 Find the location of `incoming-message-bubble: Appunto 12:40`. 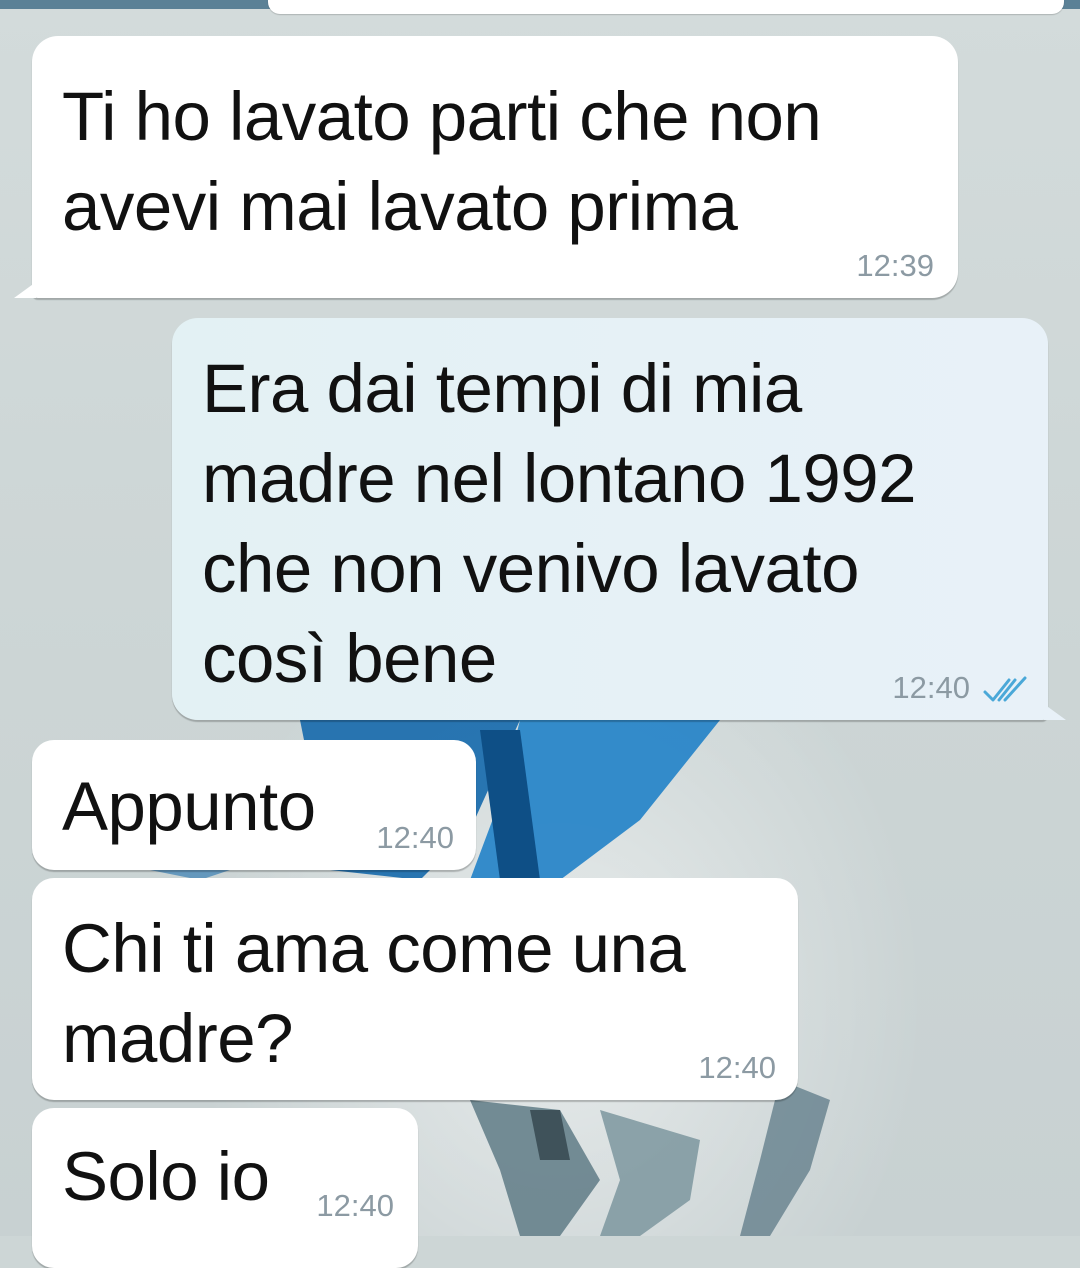

incoming-message-bubble: Appunto 12:40 is located at coordinates (254, 805).